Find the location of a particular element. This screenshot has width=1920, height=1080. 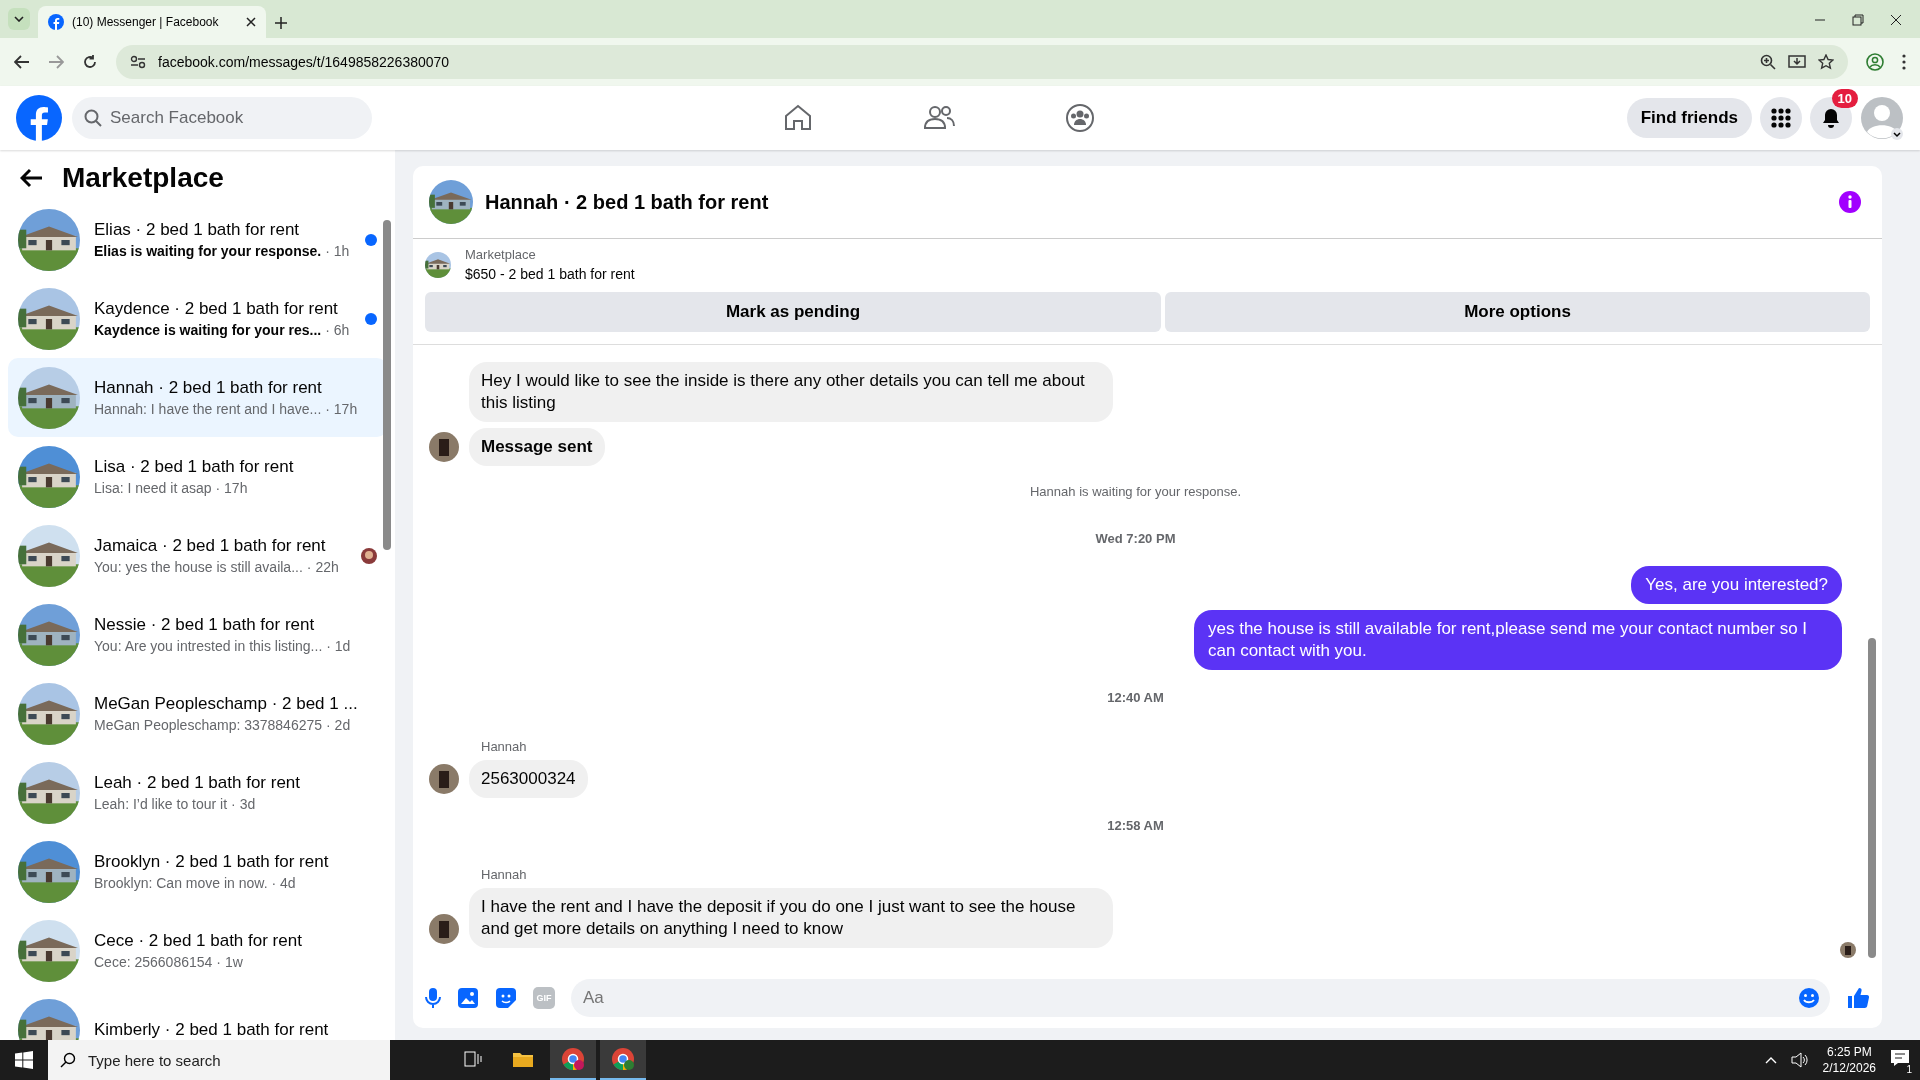

message-time: · 1w is located at coordinates (229, 962).